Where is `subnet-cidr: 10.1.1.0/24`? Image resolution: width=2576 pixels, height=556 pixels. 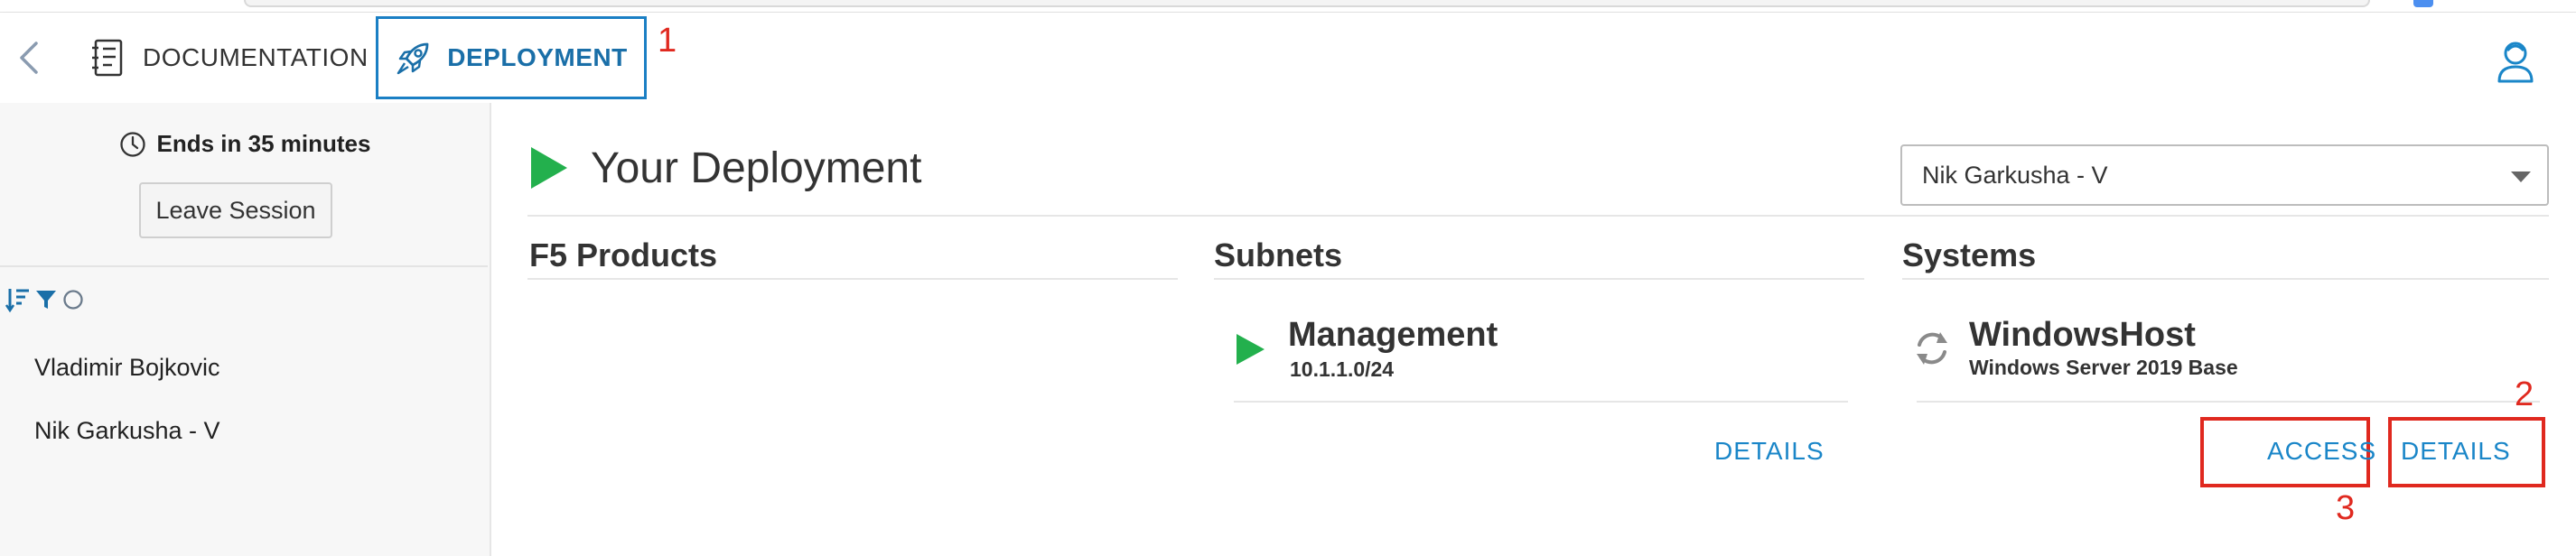 subnet-cidr: 10.1.1.0/24 is located at coordinates (1342, 369).